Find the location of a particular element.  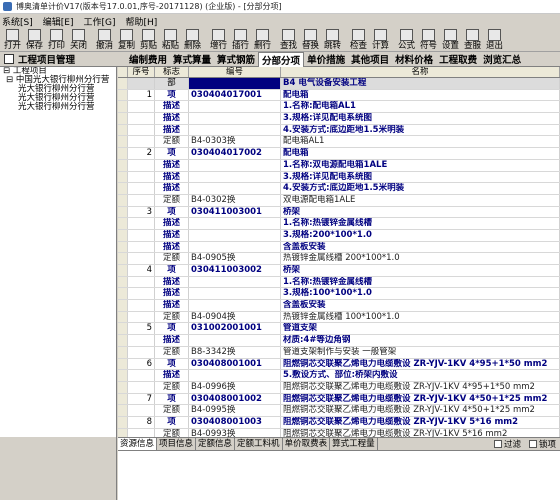

table-row: 部 B4 电气设备安装工程 is located at coordinates (339, 84).